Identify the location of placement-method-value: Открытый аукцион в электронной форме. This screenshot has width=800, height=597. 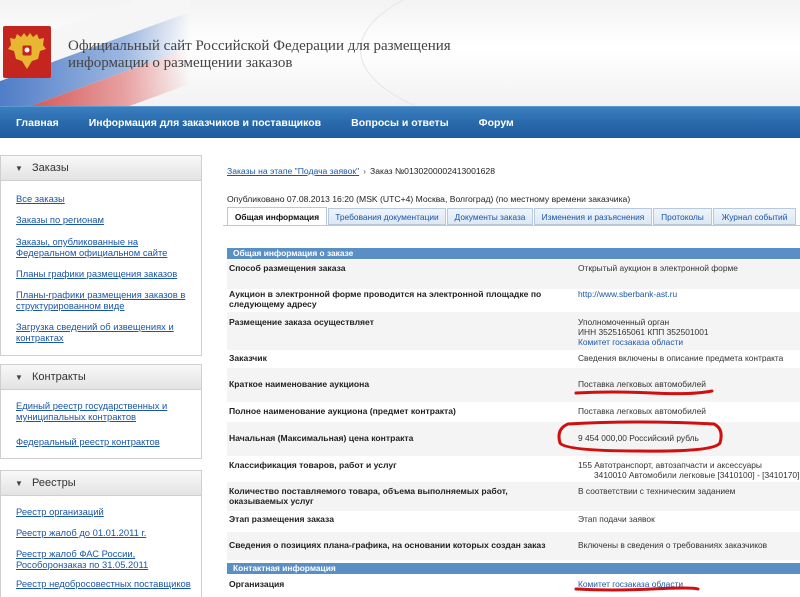
(658, 268).